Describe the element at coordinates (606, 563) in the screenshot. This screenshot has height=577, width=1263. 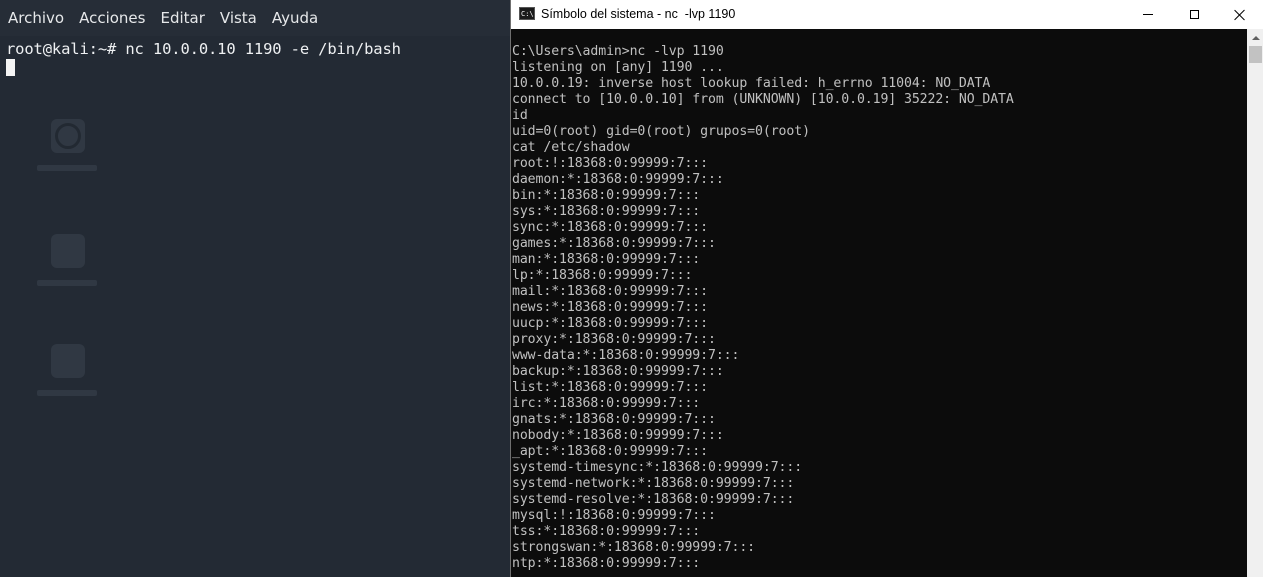
I see `console-line: ntp:*:18368:0:99999:7:::` at that location.